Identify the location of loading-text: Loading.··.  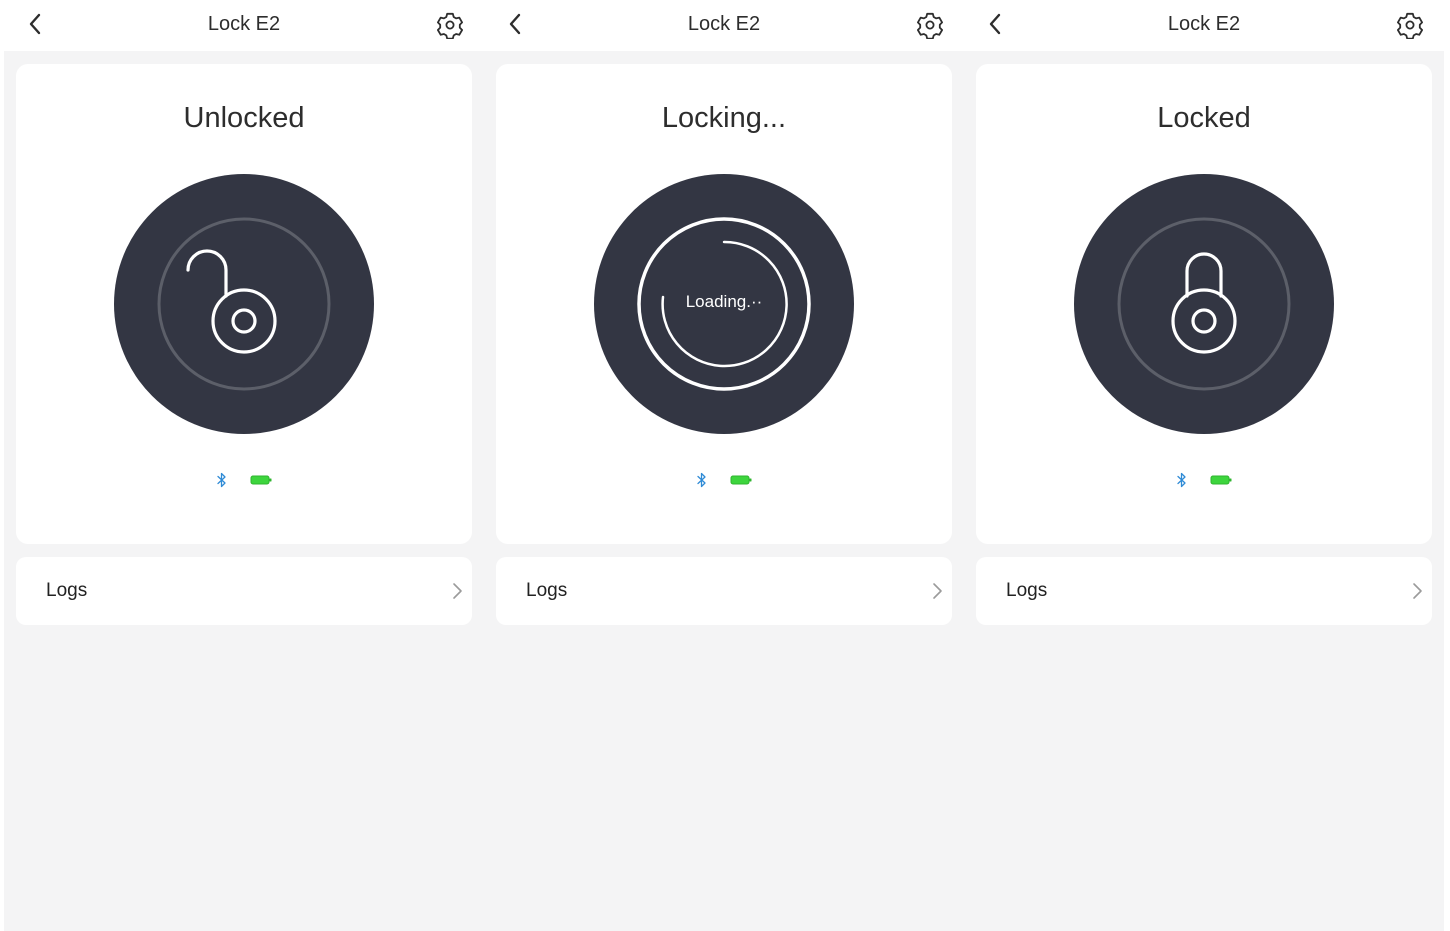
(724, 301).